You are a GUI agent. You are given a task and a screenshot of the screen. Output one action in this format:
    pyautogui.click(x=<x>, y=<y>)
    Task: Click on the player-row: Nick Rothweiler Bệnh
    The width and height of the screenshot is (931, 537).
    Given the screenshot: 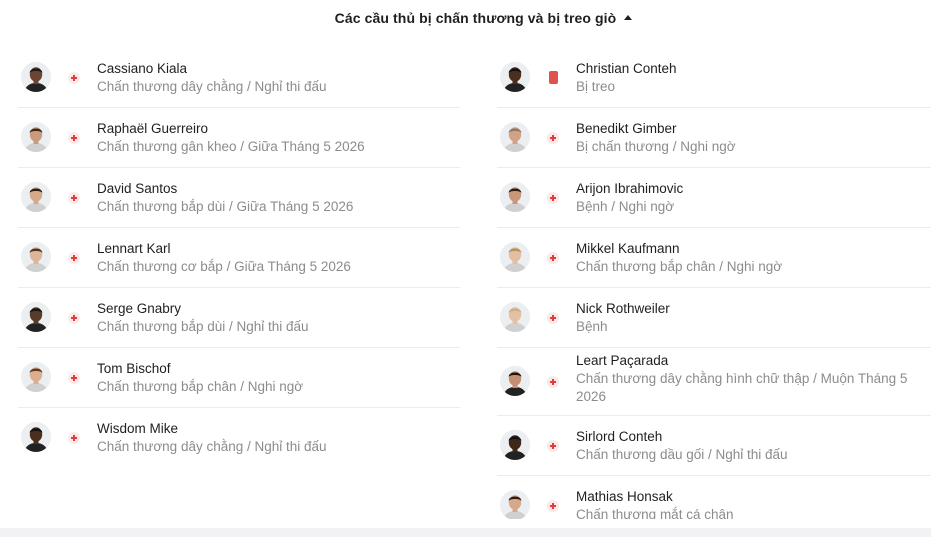 What is the action you would take?
    pyautogui.click(x=714, y=318)
    